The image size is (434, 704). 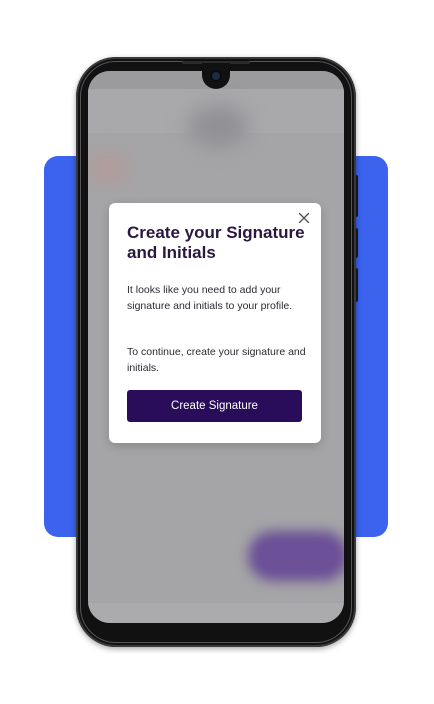 I want to click on blurred-floating-button, so click(x=296, y=556).